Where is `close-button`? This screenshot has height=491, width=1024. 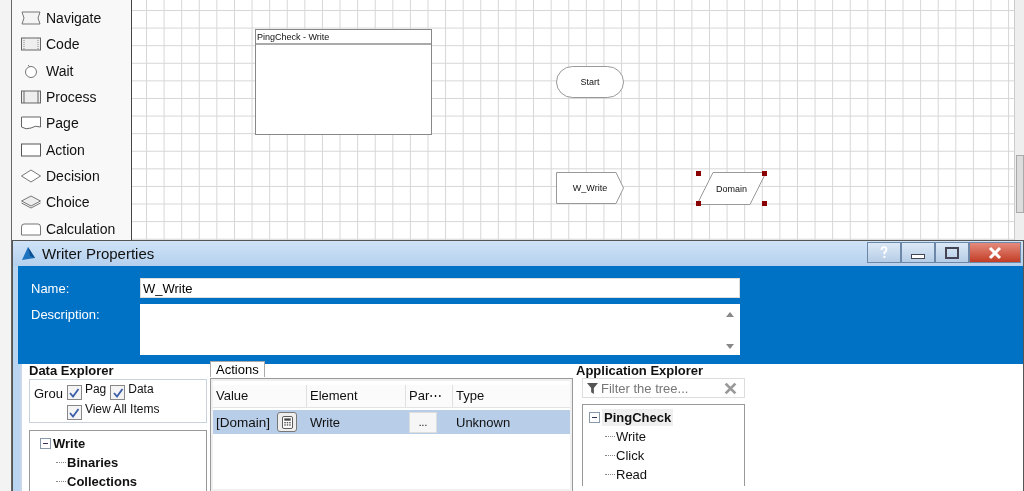
close-button is located at coordinates (995, 252).